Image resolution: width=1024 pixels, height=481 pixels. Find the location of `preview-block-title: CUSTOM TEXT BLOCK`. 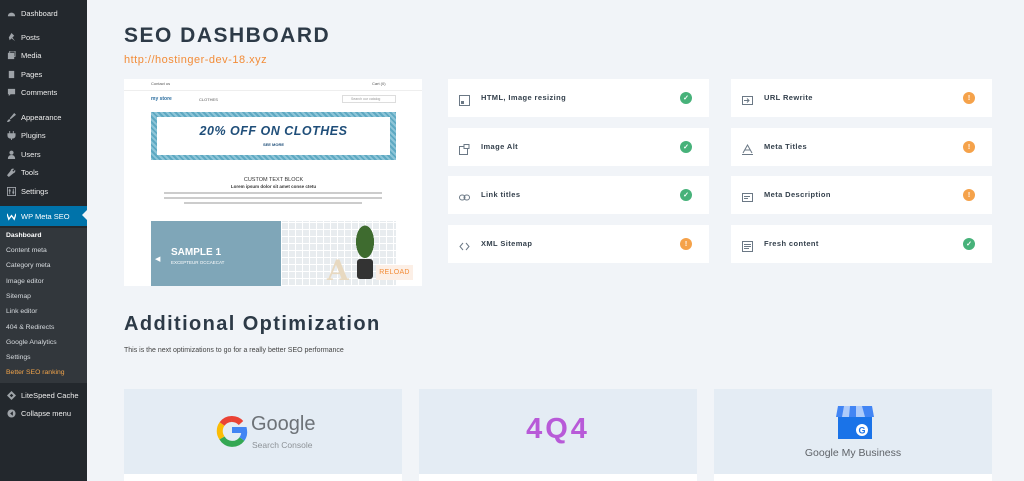

preview-block-title: CUSTOM TEXT BLOCK is located at coordinates (273, 180).